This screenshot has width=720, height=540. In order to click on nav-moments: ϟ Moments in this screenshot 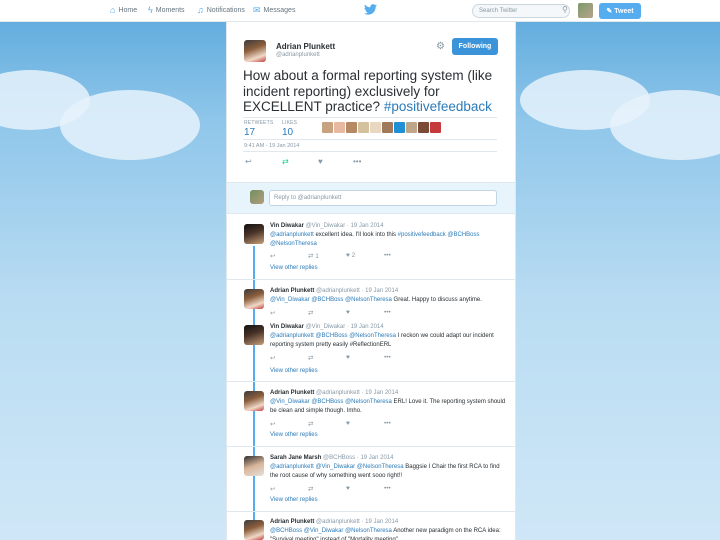, I will do `click(166, 10)`.